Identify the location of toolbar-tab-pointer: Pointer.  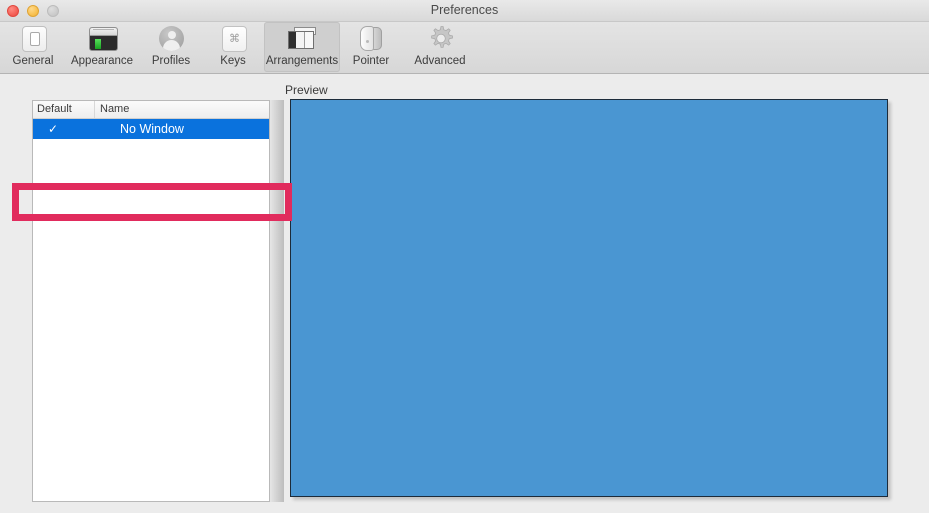
(371, 47).